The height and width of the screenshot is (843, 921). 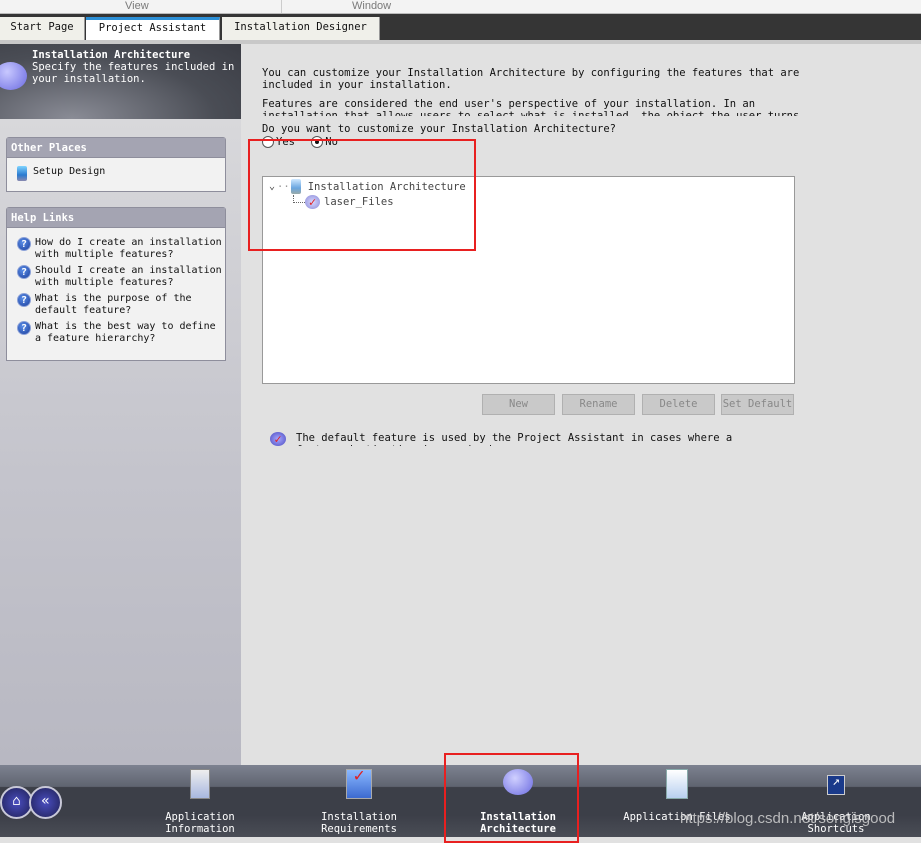 I want to click on nav-label: Installation Requirements, so click(x=359, y=823).